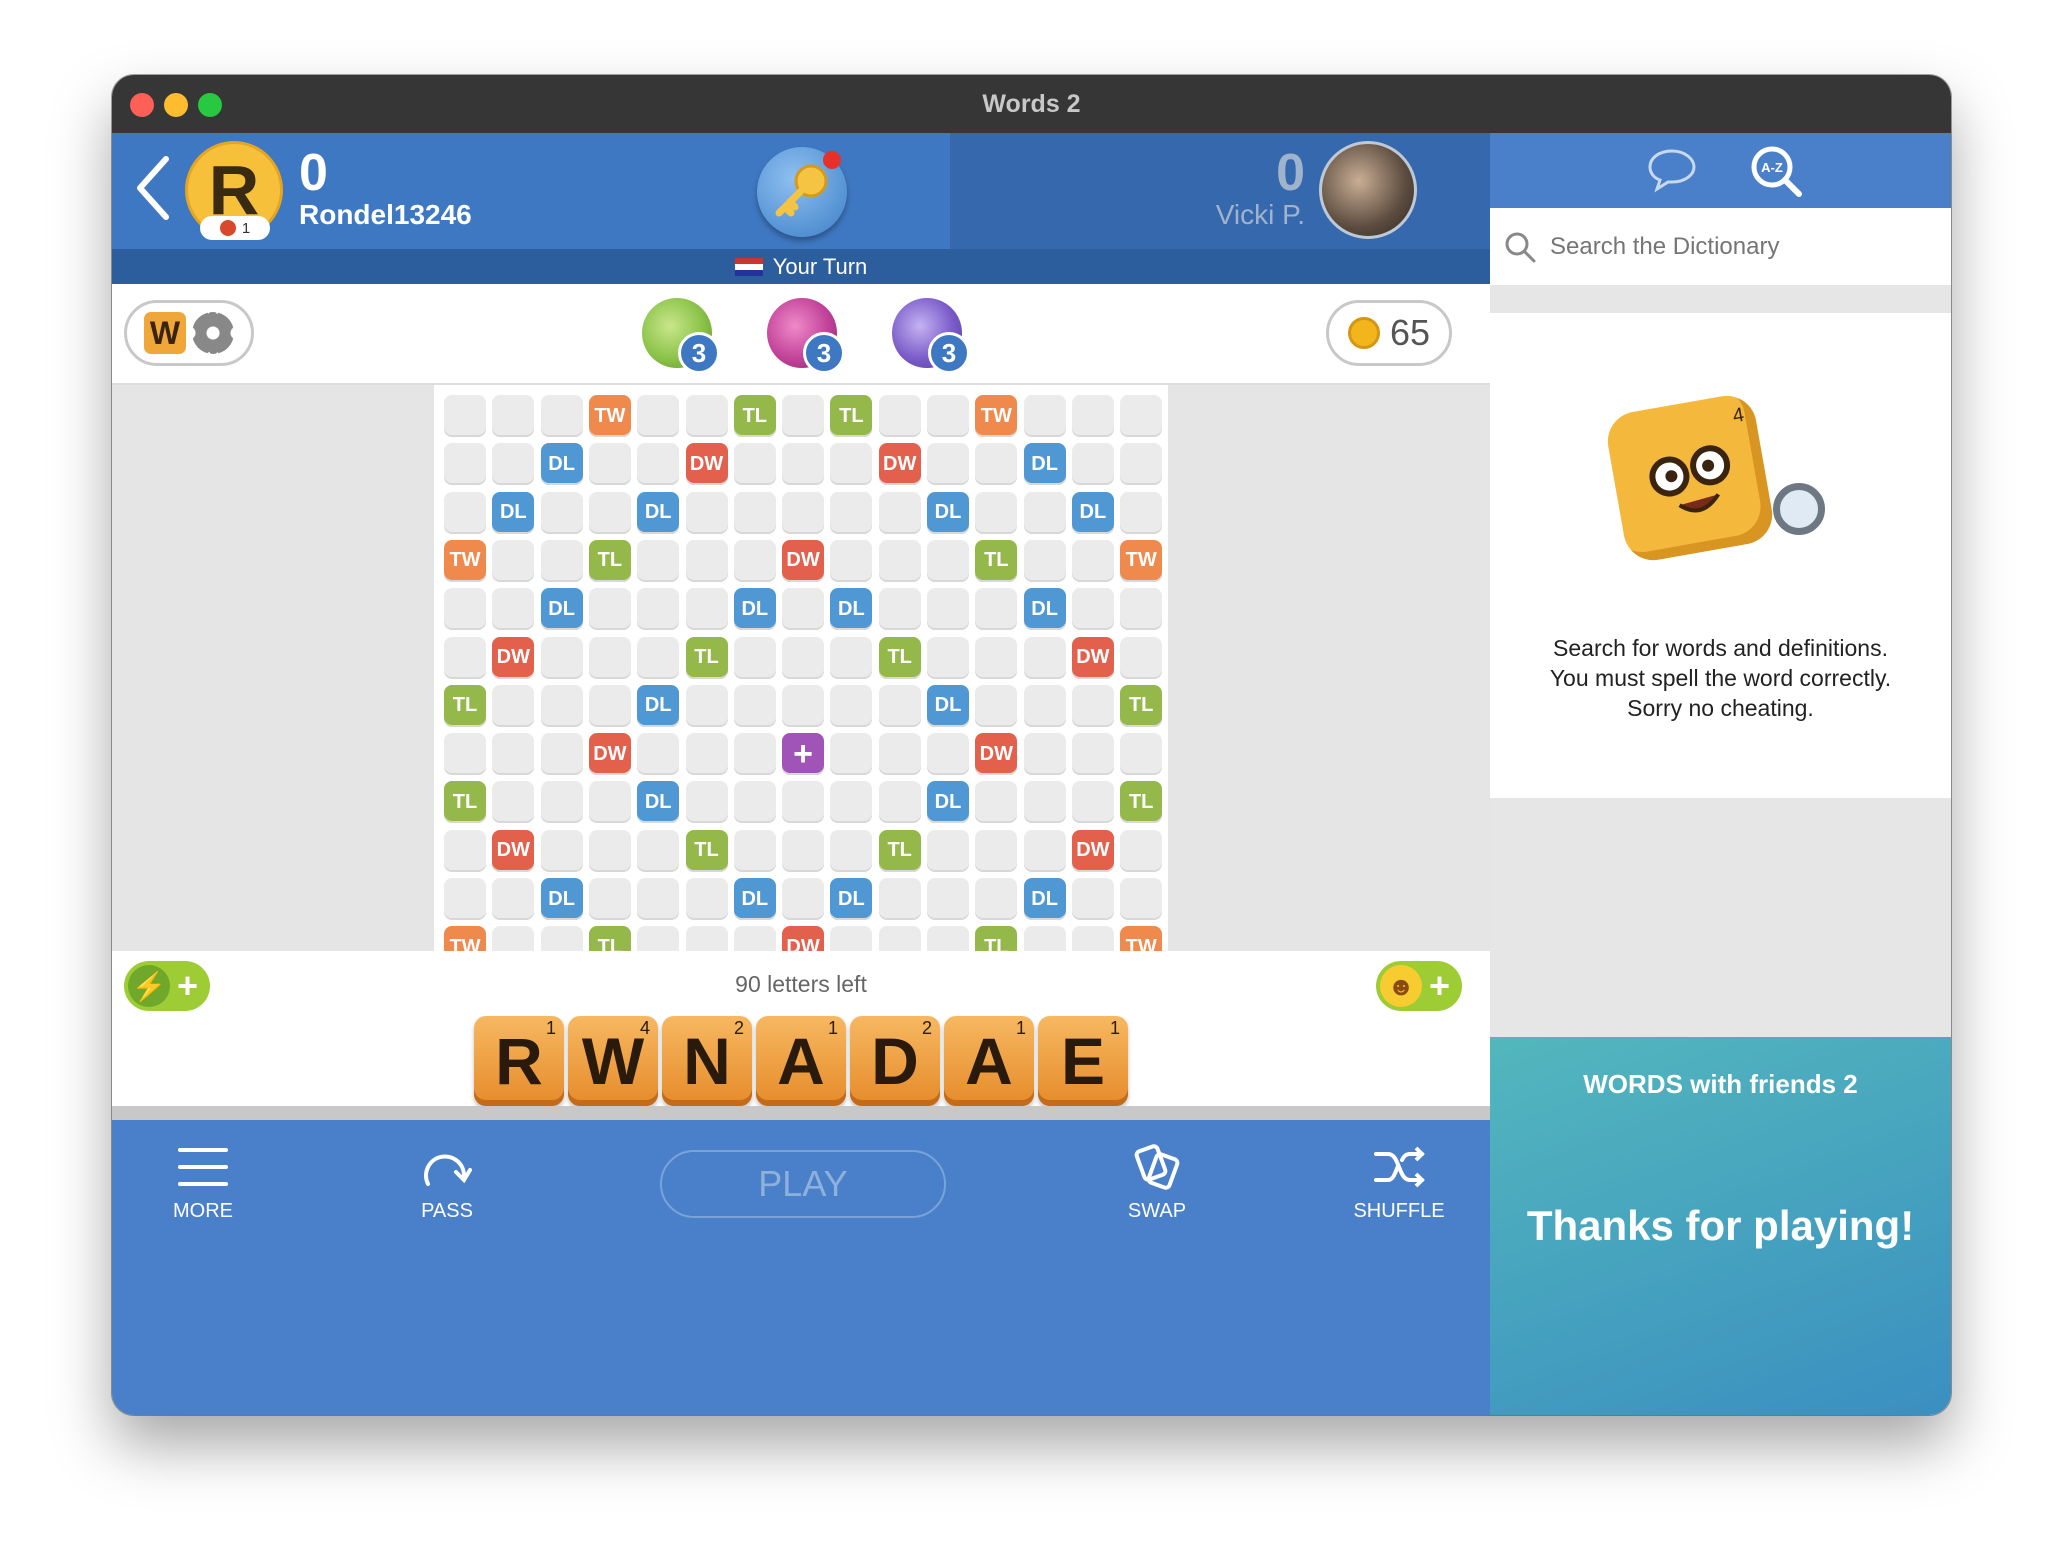 The image size is (2062, 1564). Describe the element at coordinates (189, 333) in the screenshot. I see `settings-button: W` at that location.